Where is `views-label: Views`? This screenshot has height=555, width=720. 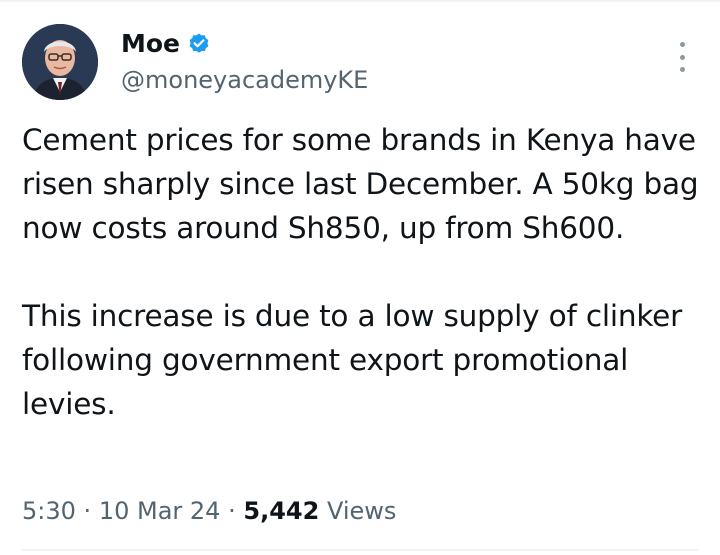 views-label: Views is located at coordinates (361, 511).